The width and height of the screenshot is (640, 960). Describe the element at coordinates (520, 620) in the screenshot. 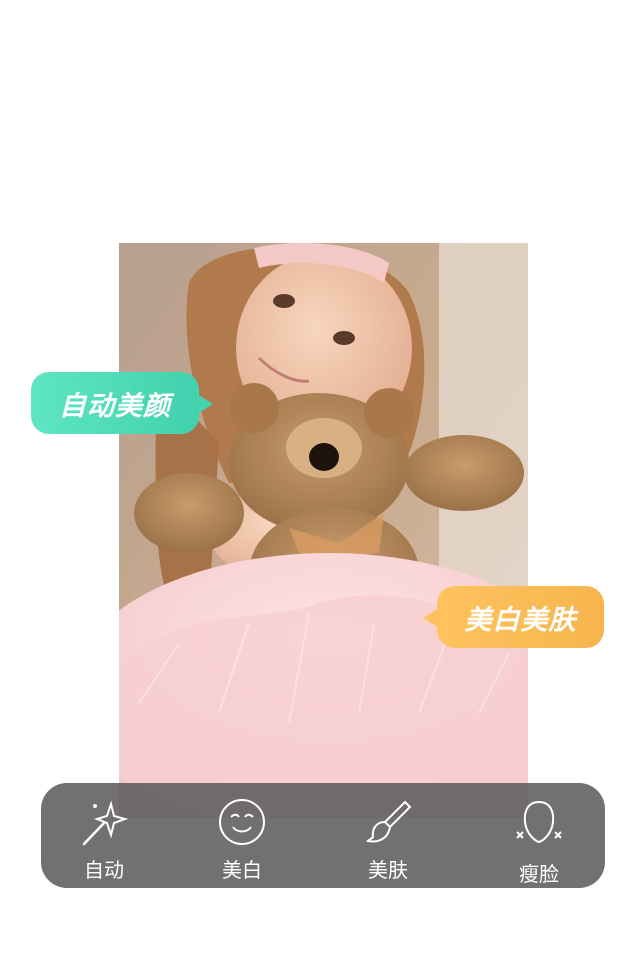

I see `whitening-text: 美白美肤` at that location.